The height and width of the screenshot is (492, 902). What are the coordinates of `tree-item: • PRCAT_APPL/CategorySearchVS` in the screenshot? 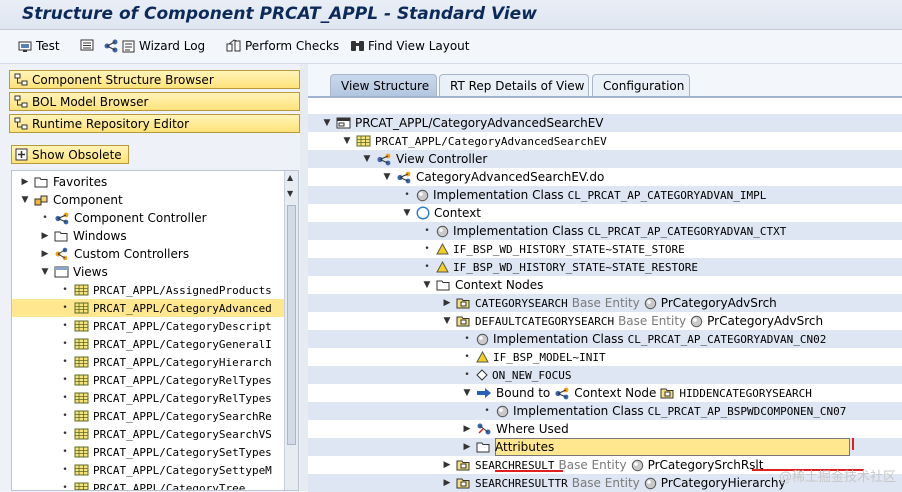 It's located at (165, 434).